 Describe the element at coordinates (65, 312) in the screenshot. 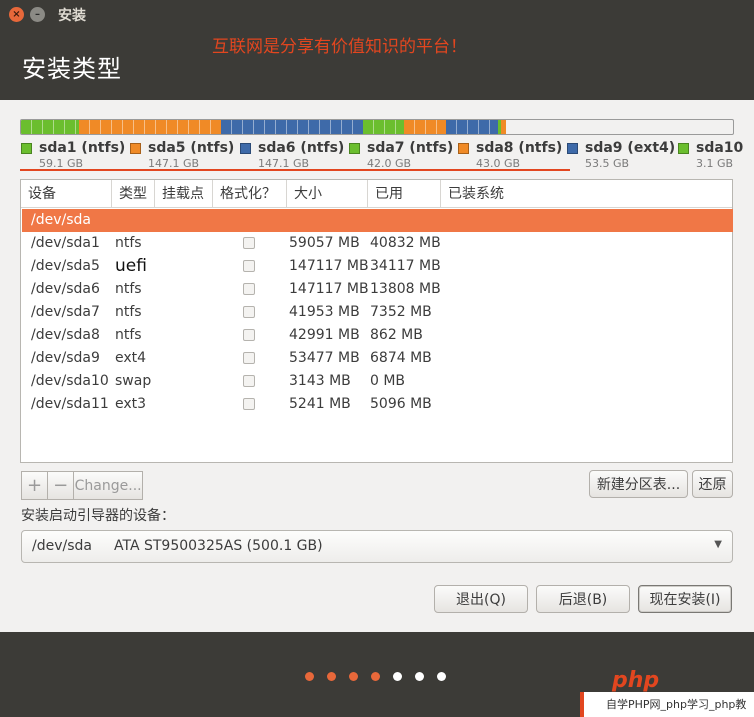

I see `cell-device: /dev/sda7` at that location.